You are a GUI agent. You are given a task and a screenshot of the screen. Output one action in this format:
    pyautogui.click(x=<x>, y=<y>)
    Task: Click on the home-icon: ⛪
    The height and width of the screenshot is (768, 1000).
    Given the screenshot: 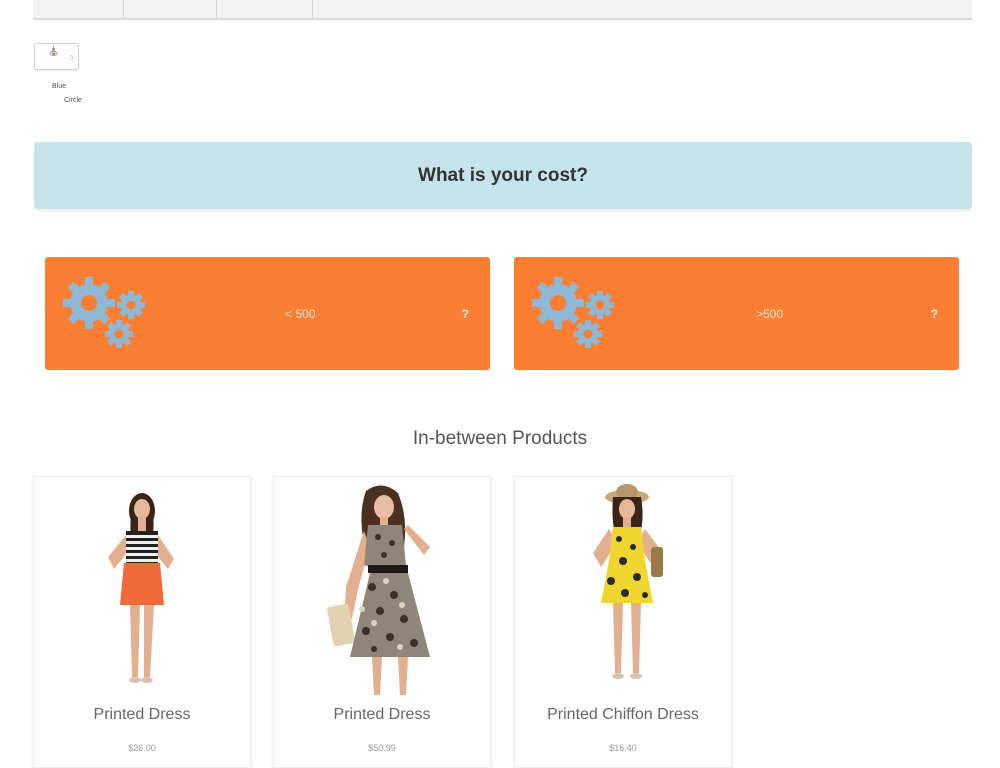 What is the action you would take?
    pyautogui.click(x=54, y=51)
    